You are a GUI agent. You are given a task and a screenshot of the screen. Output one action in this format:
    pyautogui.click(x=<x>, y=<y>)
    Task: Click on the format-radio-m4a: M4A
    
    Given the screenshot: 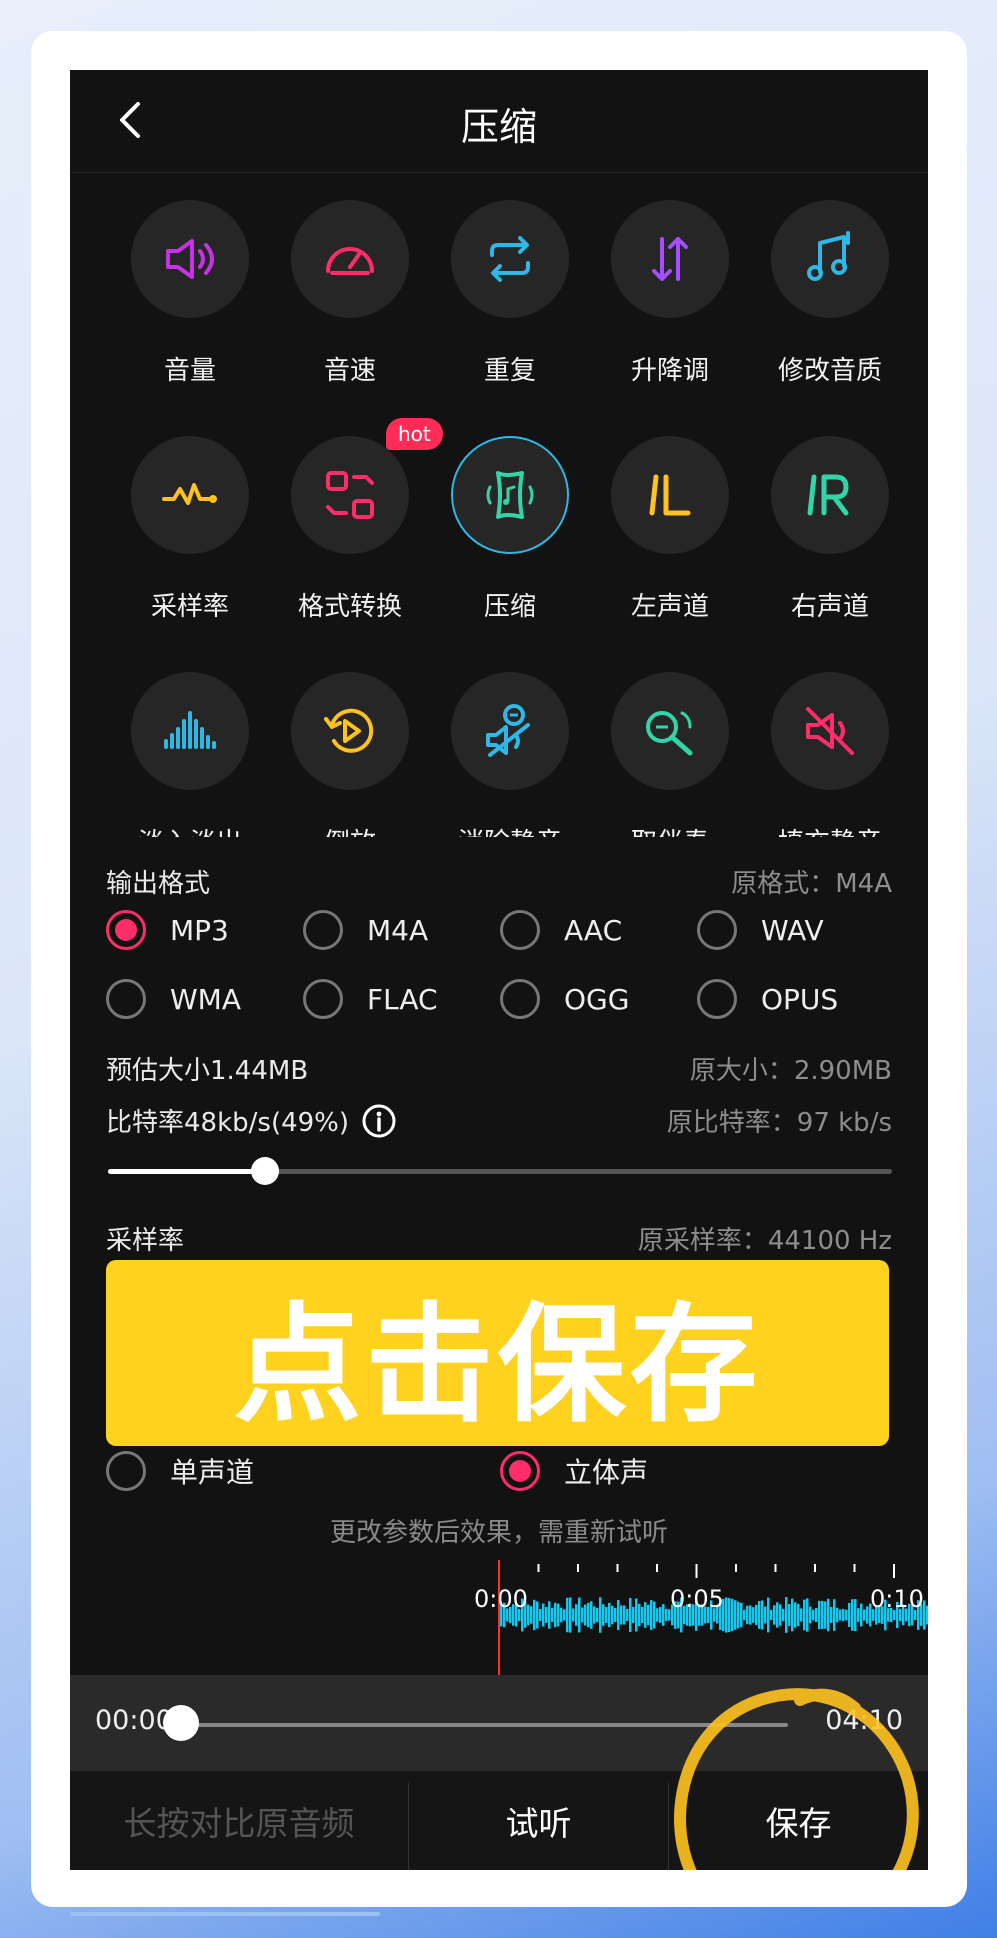 What is the action you would take?
    pyautogui.click(x=365, y=930)
    